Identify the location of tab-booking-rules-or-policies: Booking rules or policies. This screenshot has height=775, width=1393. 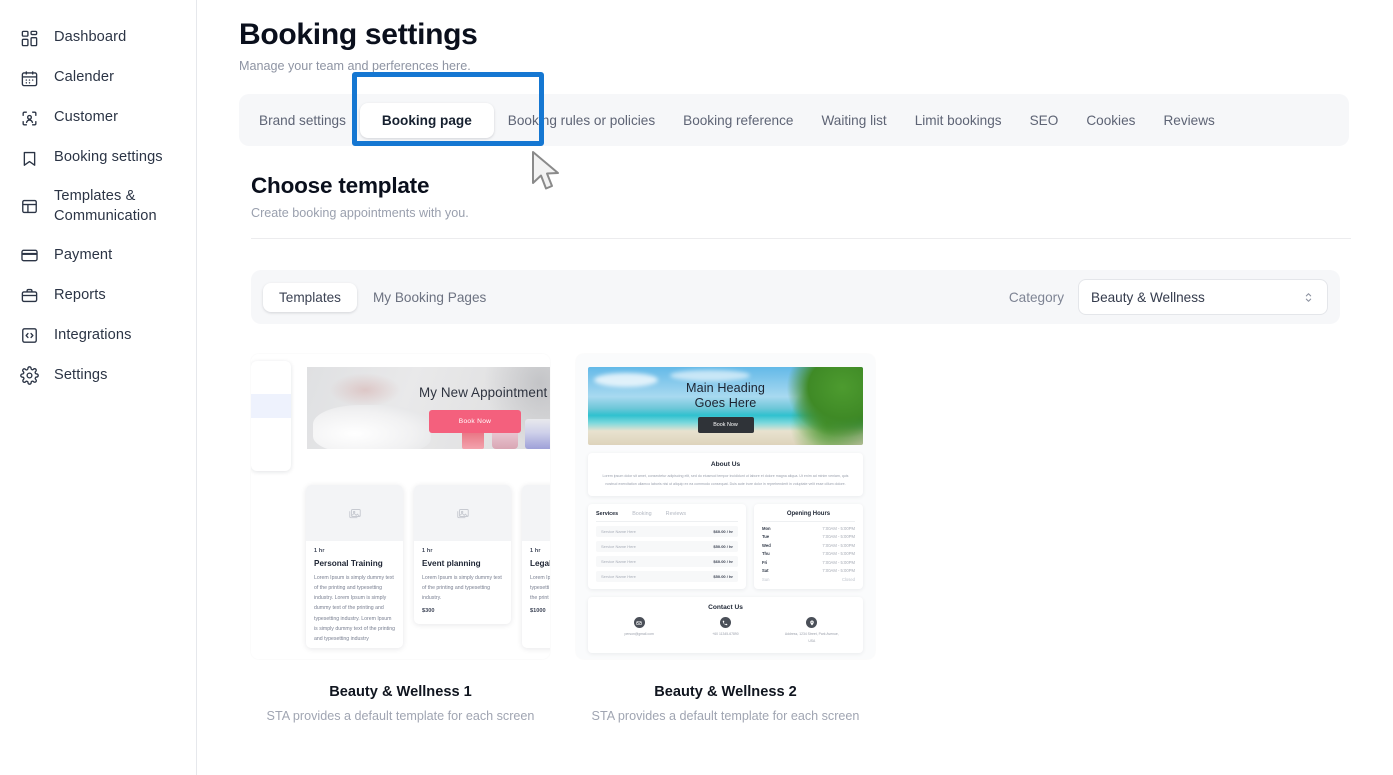
(581, 120).